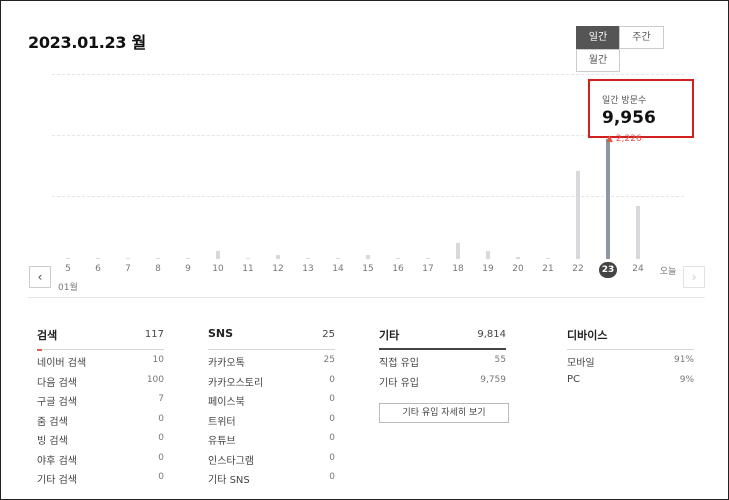 This screenshot has height=500, width=729. What do you see at coordinates (694, 277) in the screenshot?
I see `next-arrow-button: ›` at bounding box center [694, 277].